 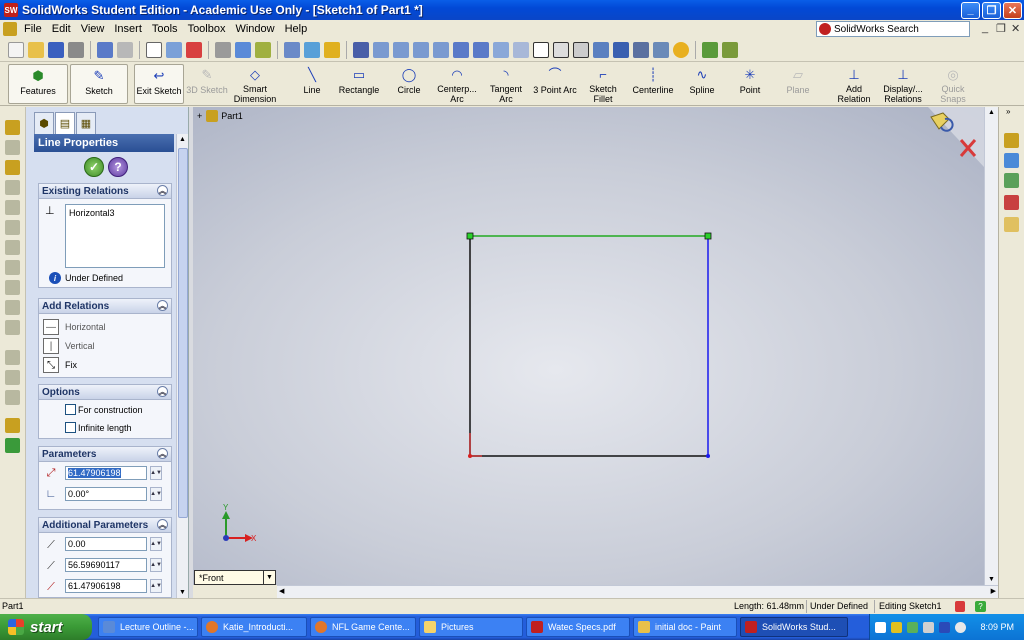 What do you see at coordinates (106, 586) in the screenshot?
I see `end-x-input: 61.47906198` at bounding box center [106, 586].